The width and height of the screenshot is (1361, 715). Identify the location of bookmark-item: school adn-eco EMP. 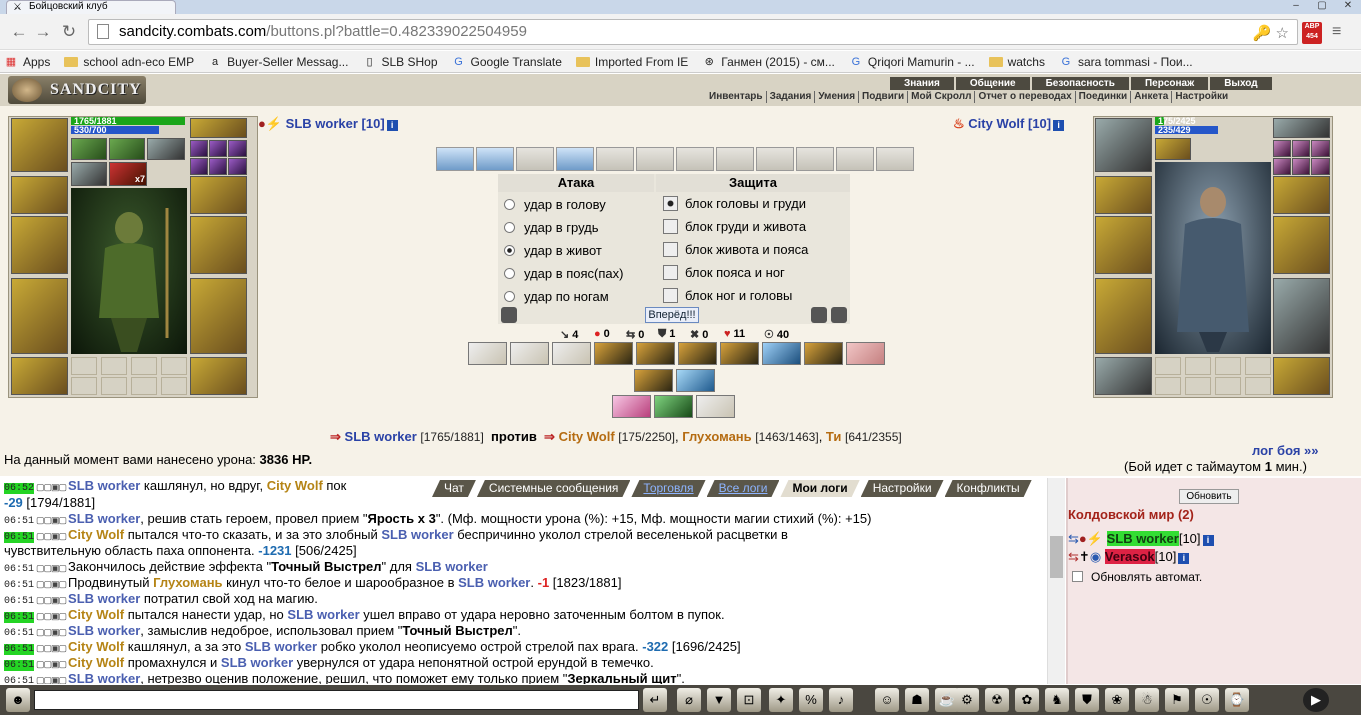
(129, 62).